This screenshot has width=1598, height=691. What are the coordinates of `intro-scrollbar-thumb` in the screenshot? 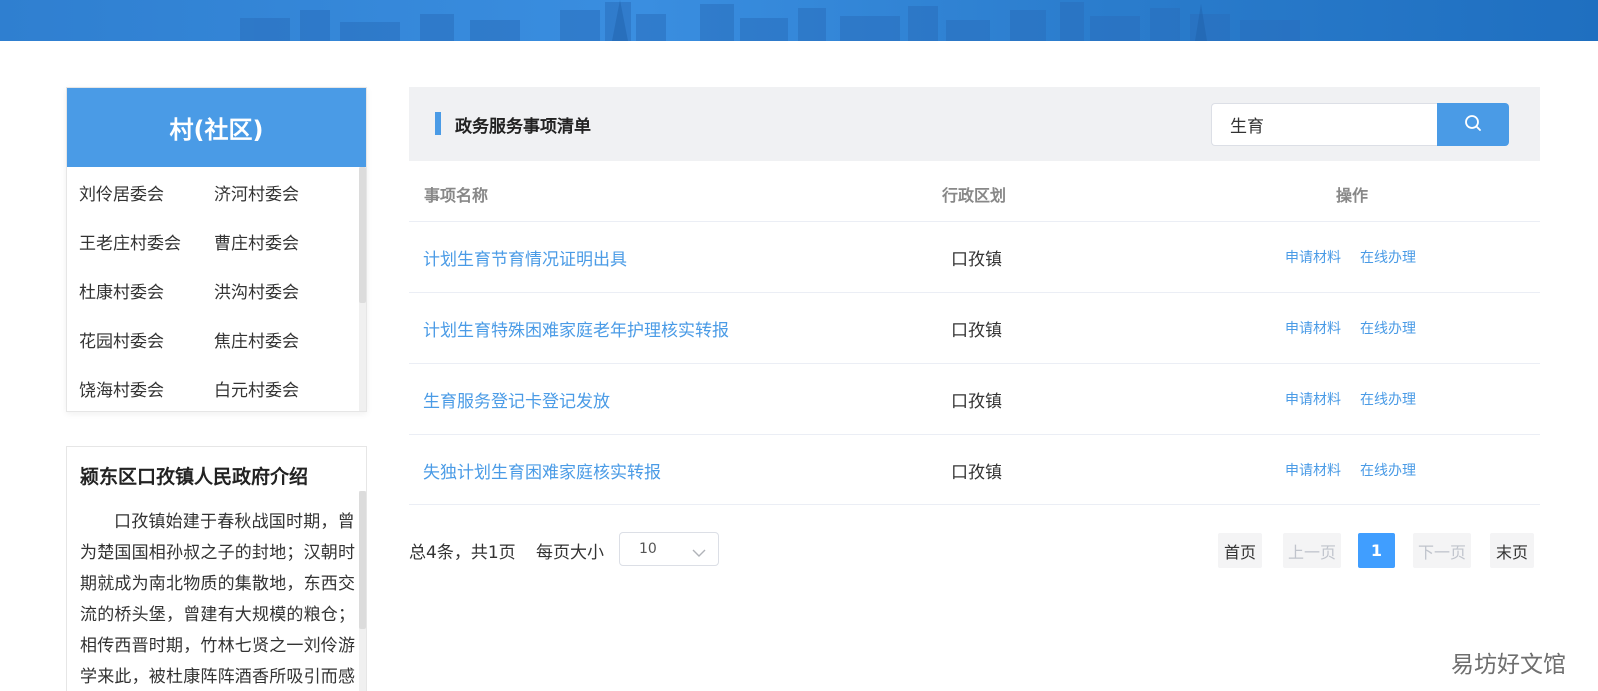 It's located at (362, 560).